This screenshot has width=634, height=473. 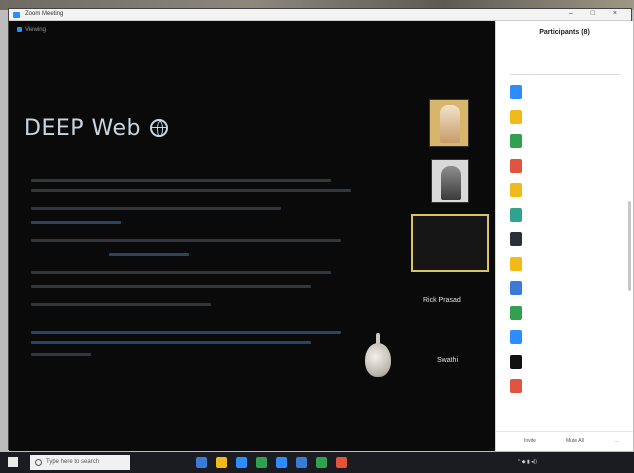 I want to click on taskbar-search-input: Type here to search, so click(x=80, y=462).